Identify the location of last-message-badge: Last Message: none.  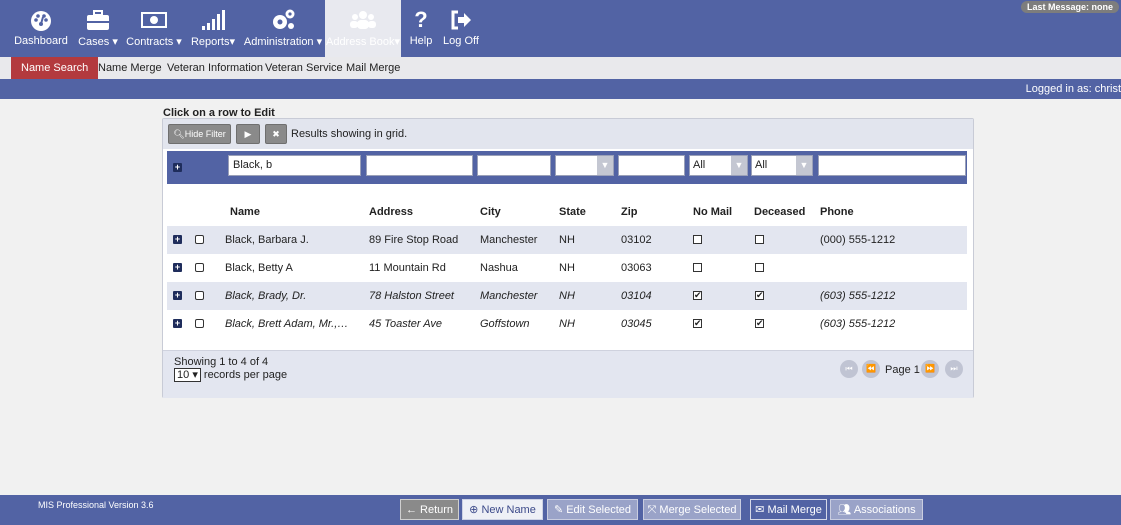
(1069, 7).